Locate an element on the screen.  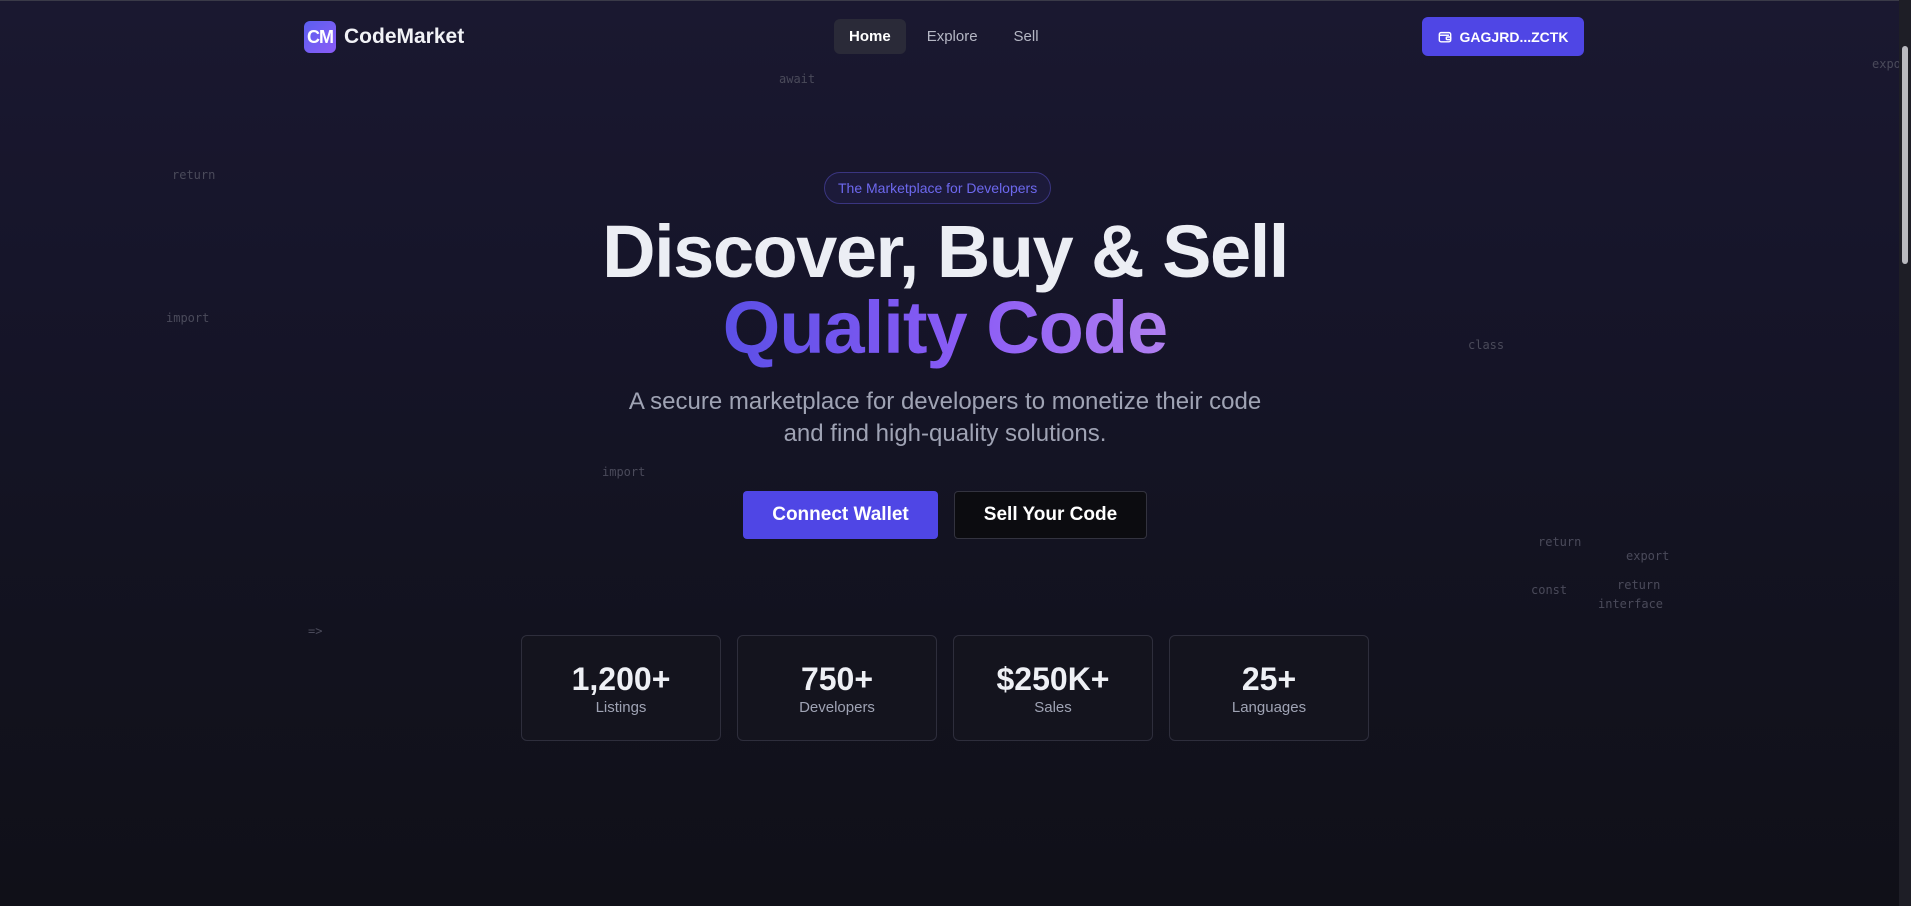
hero-title-accent: Quality Code is located at coordinates (945, 328).